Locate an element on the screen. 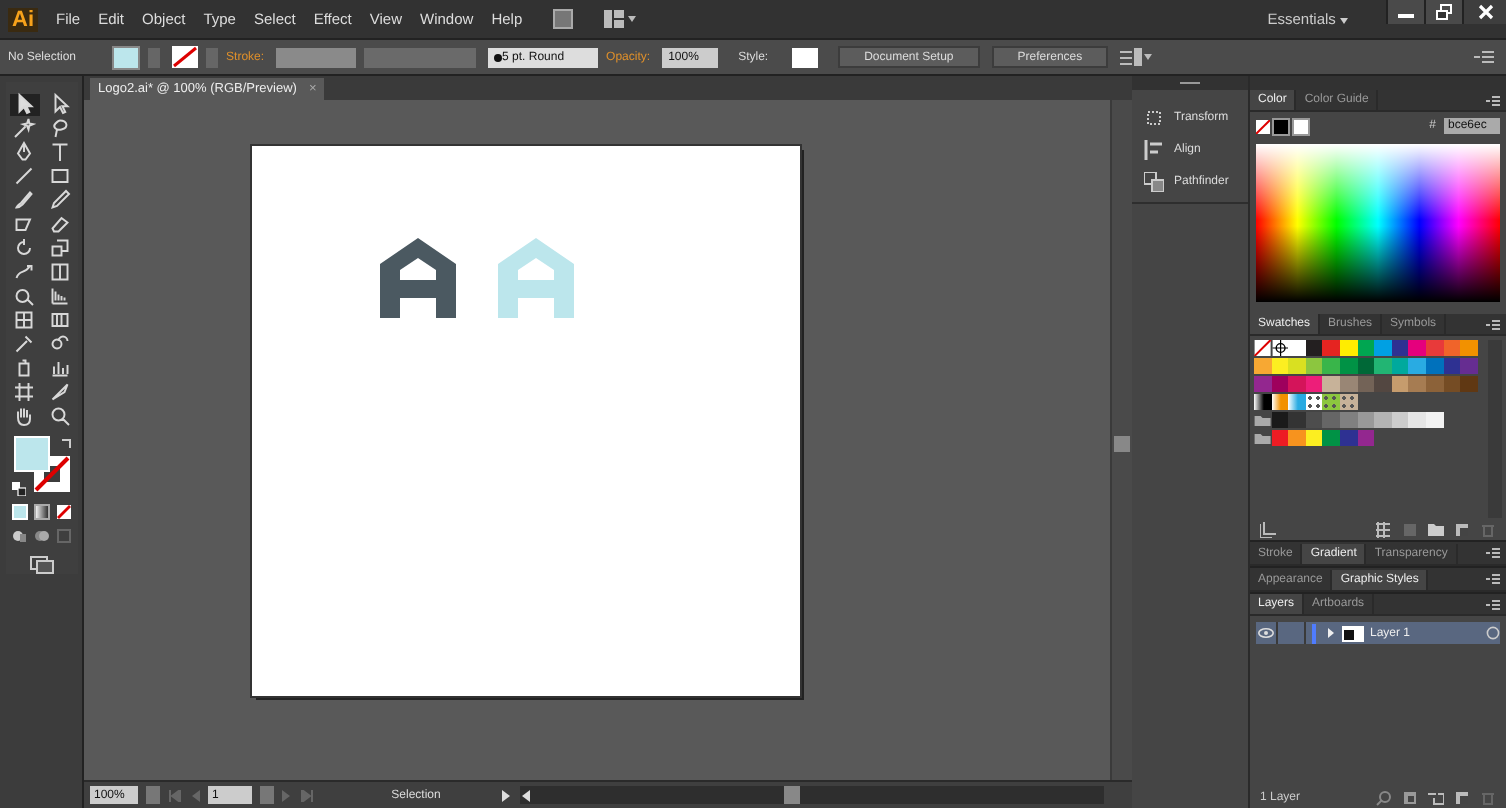 This screenshot has height=808, width=1506. app-logo: Ai is located at coordinates (23, 19).